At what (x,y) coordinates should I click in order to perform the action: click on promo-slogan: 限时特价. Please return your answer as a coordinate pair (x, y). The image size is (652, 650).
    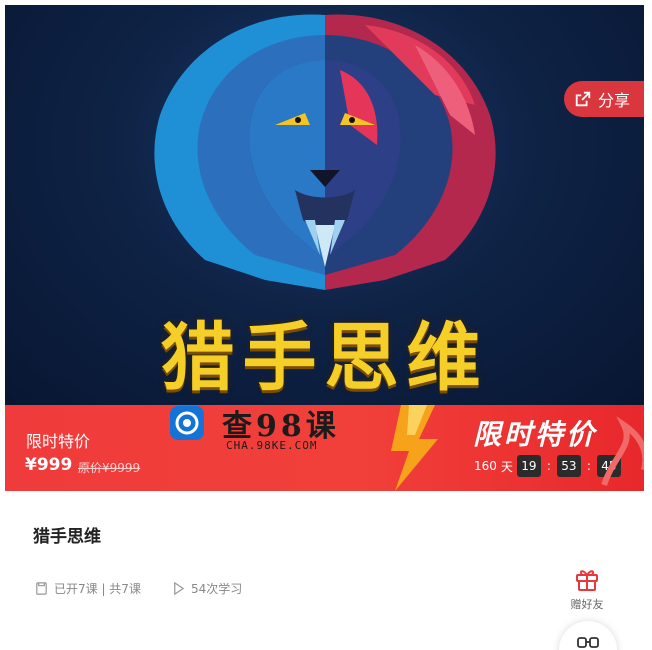
    Looking at the image, I should click on (535, 434).